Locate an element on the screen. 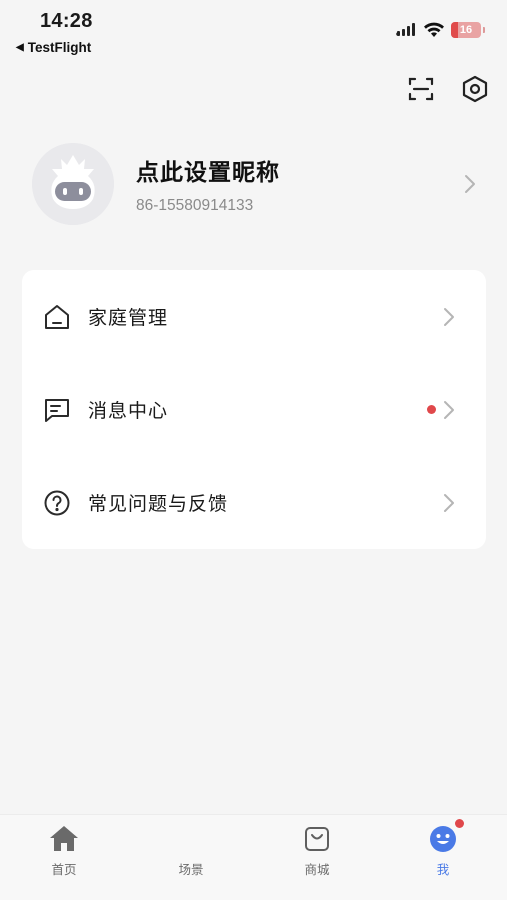 This screenshot has width=507, height=900. nickname: 点此设置昵称 is located at coordinates (299, 170).